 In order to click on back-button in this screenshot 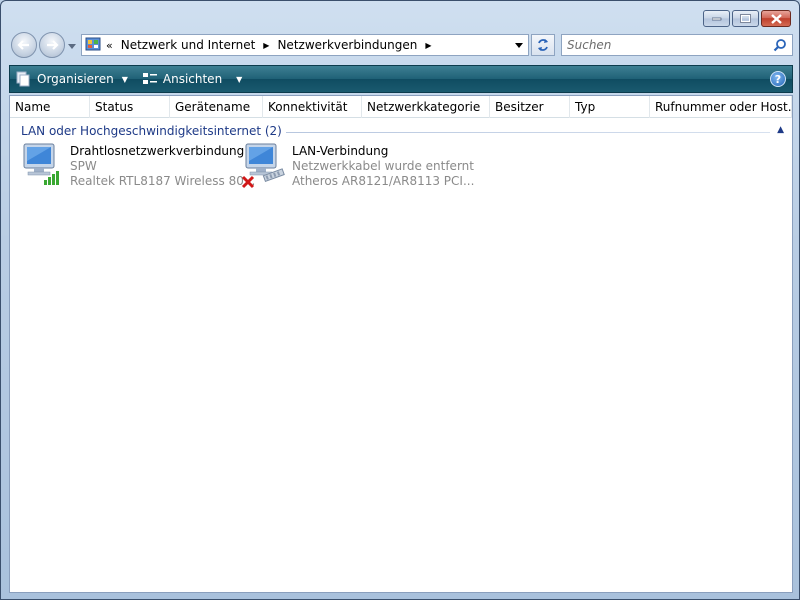, I will do `click(24, 45)`.